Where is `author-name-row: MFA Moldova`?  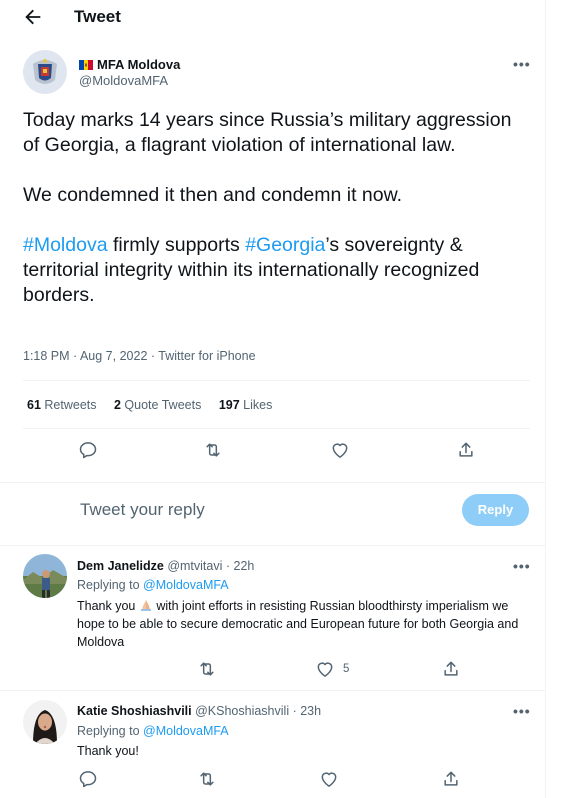 author-name-row: MFA Moldova is located at coordinates (129, 65).